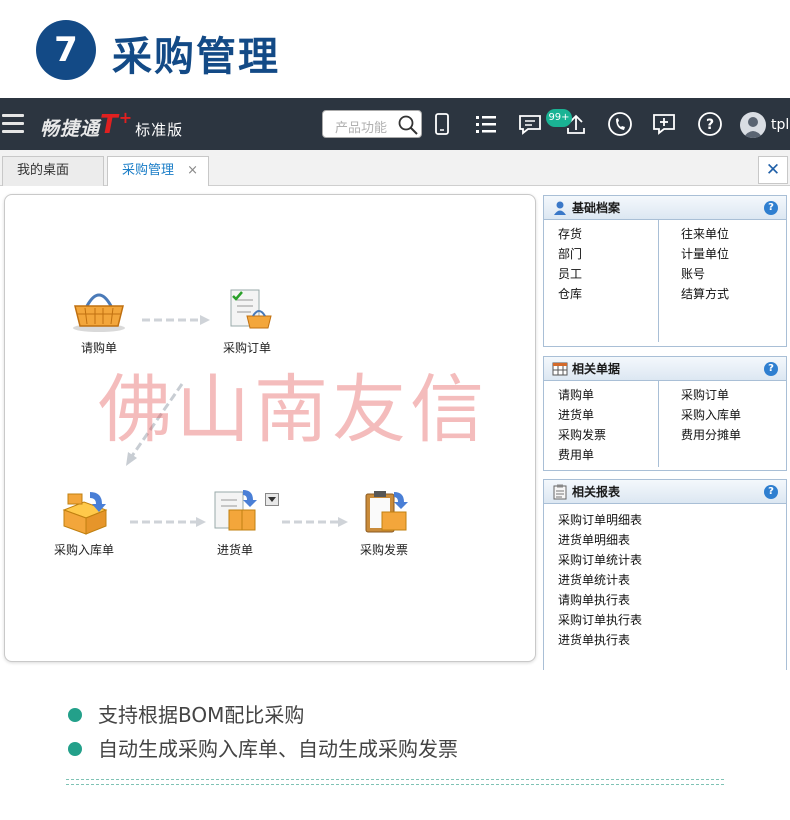 The height and width of the screenshot is (820, 790). I want to click on link-purchase-inbound: 采购入库单, so click(711, 415).